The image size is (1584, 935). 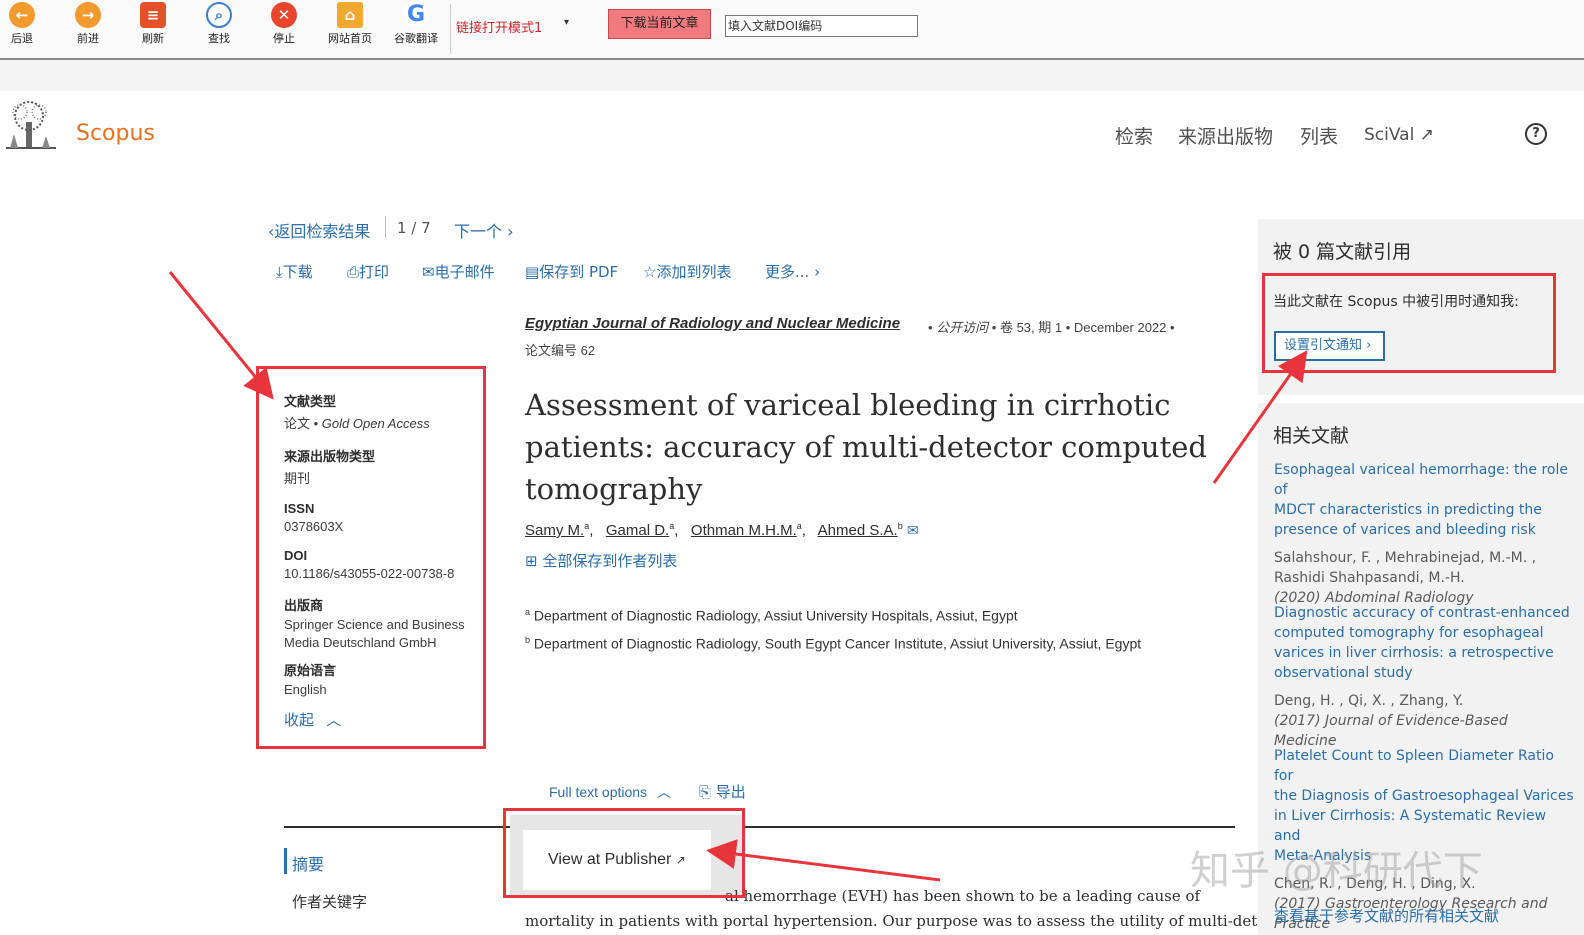 I want to click on annotation-arrow-publisher, so click(x=823, y=860).